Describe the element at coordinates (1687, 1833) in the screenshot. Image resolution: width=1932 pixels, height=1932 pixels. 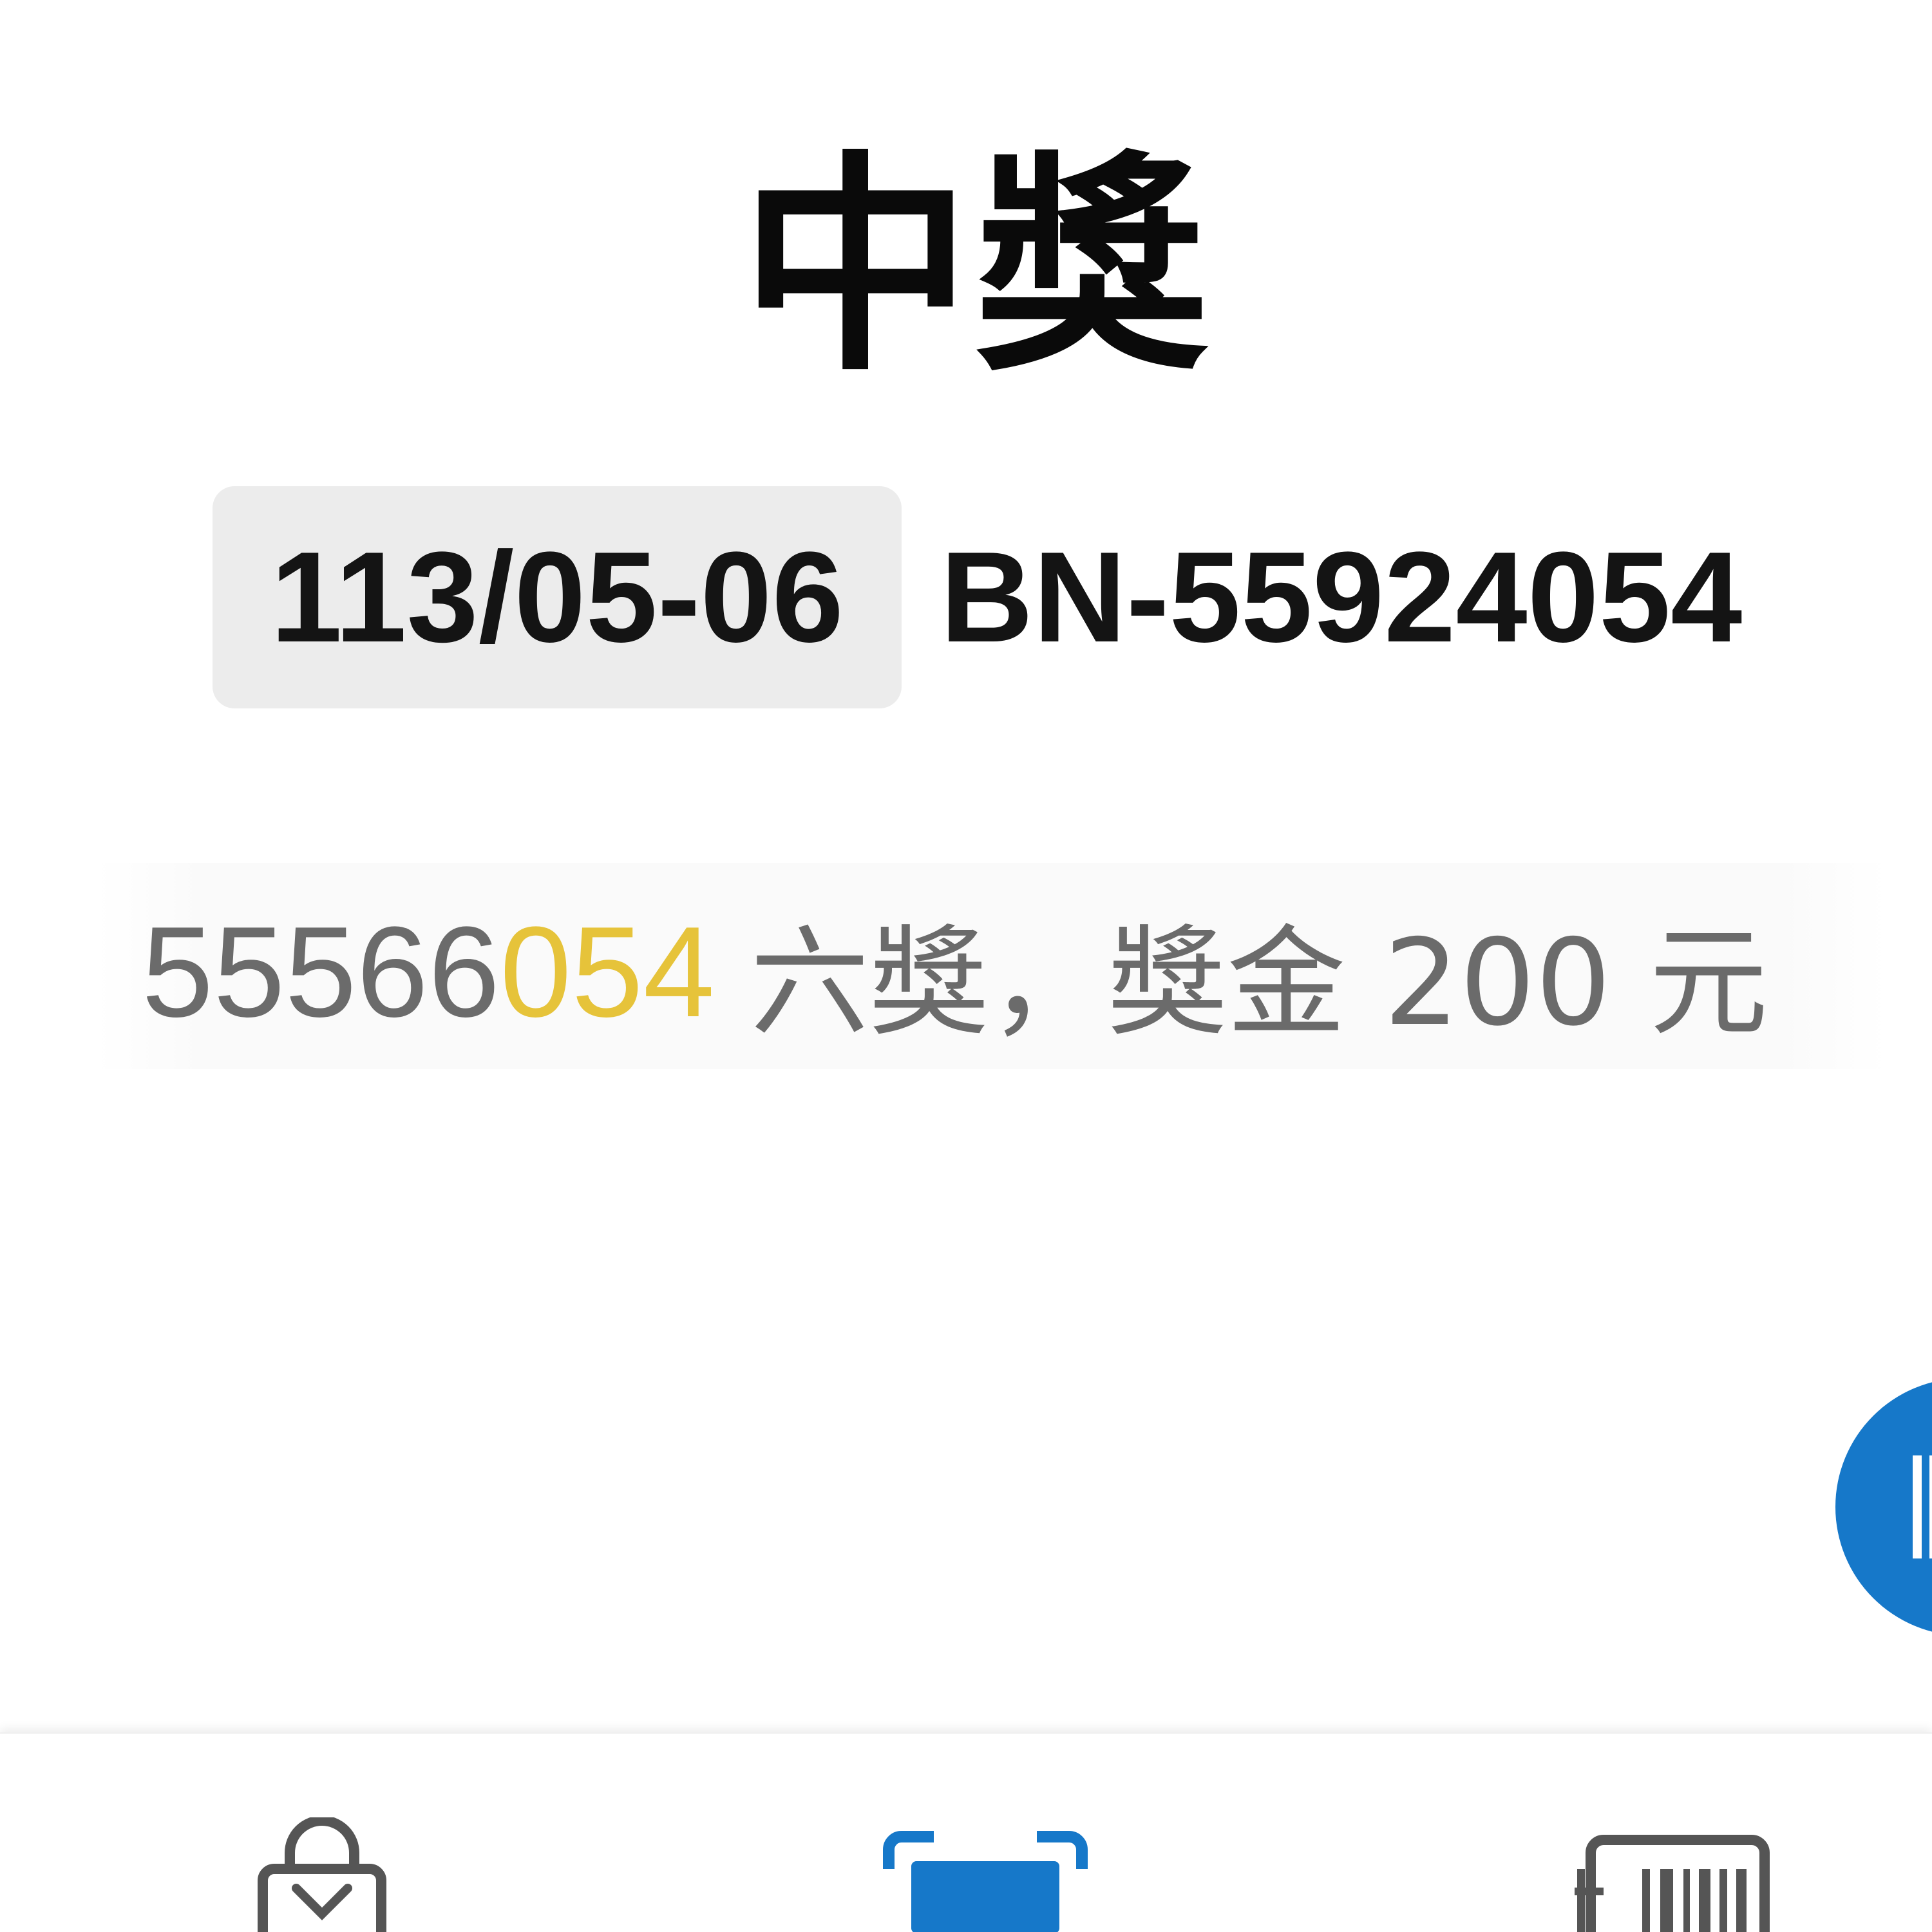
I see `nav-item-invoices` at that location.